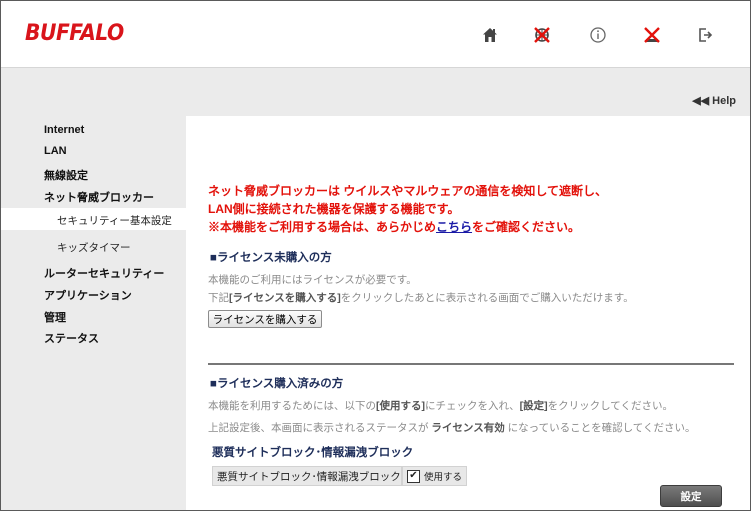  Describe the element at coordinates (714, 100) in the screenshot. I see `help-link: ◀◀ Help` at that location.